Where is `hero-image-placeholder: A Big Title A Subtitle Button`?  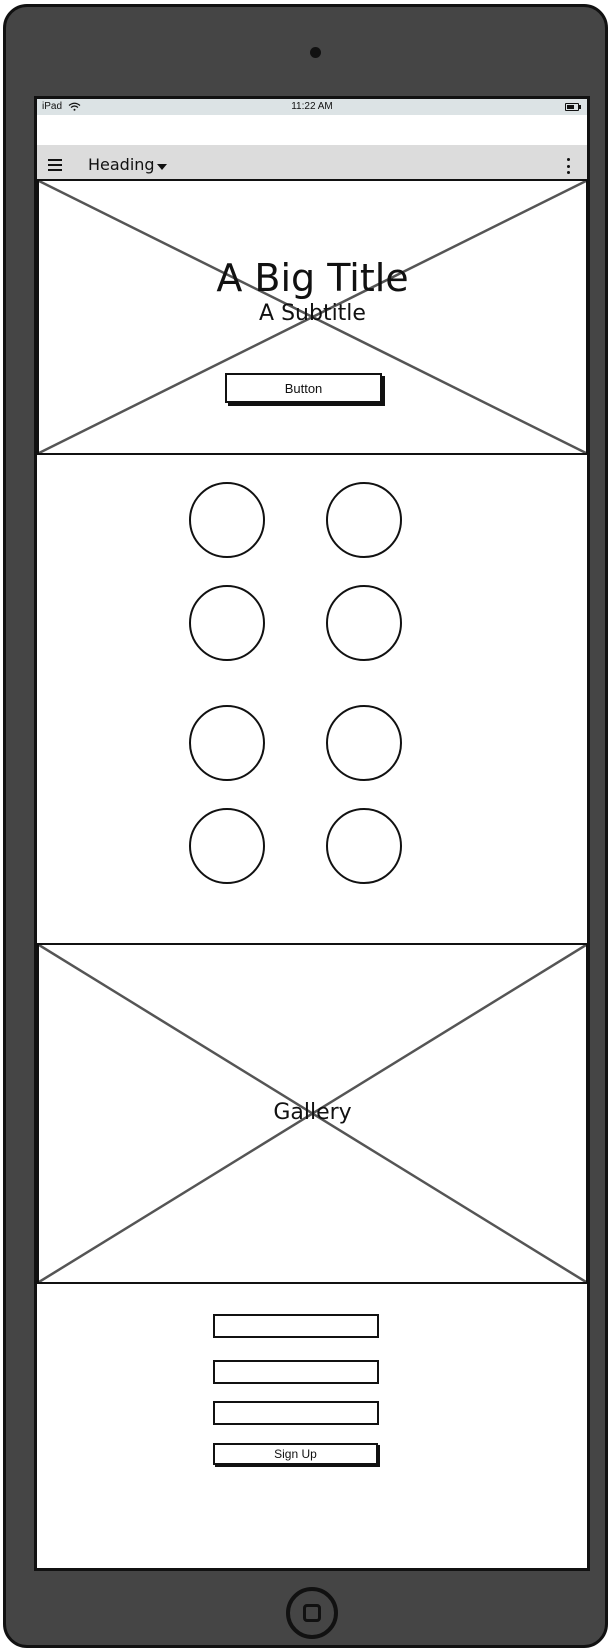
hero-image-placeholder: A Big Title A Subtitle Button is located at coordinates (312, 317).